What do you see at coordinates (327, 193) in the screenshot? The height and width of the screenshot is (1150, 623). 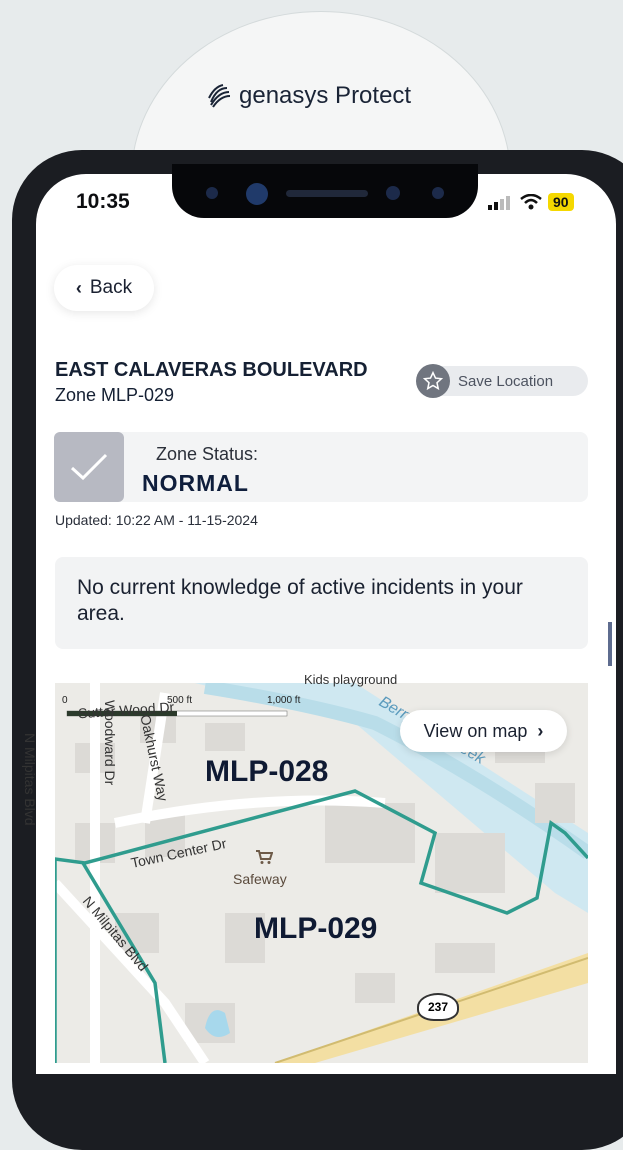 I see `speaker-grille` at bounding box center [327, 193].